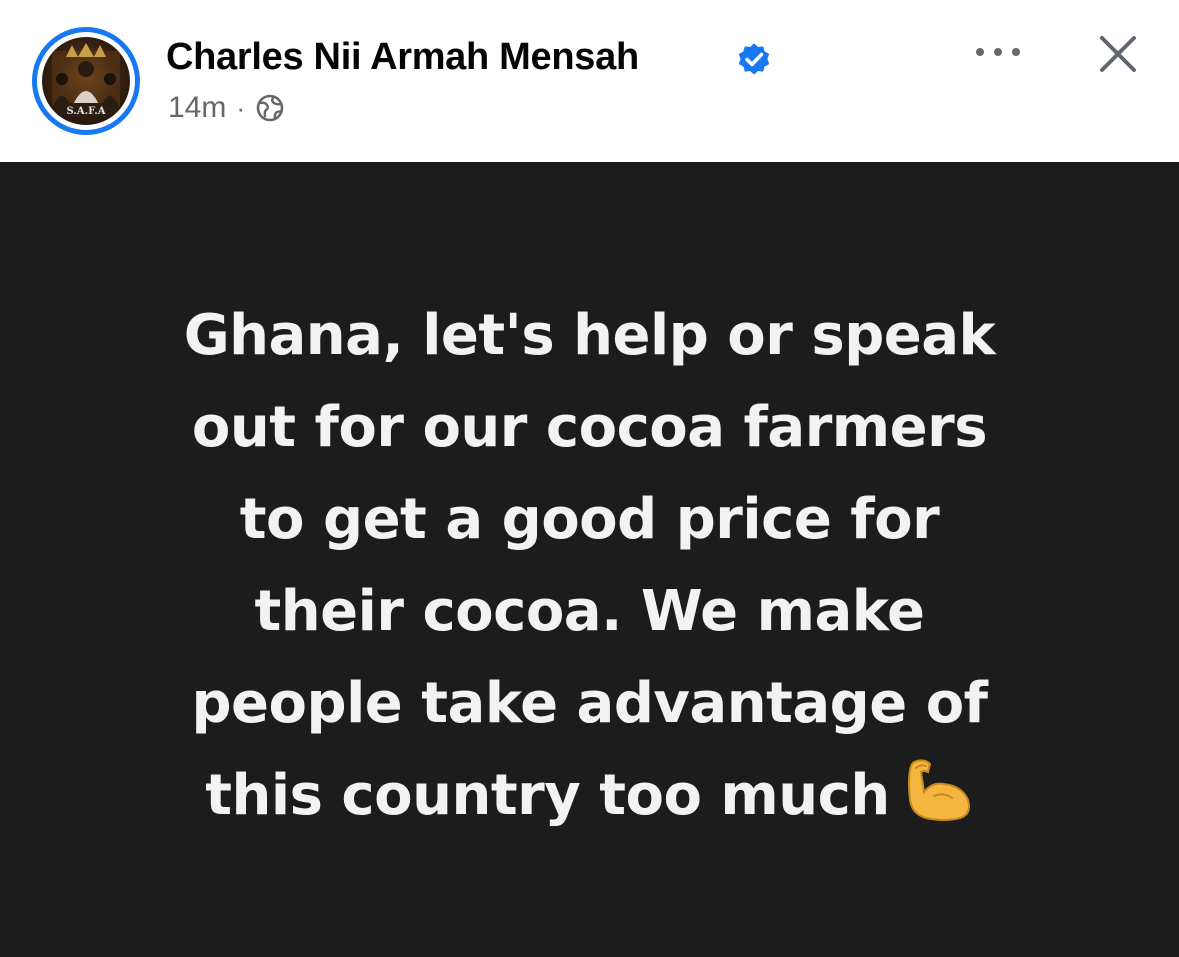 The width and height of the screenshot is (1179, 957). Describe the element at coordinates (589, 427) in the screenshot. I see `post-text-line: out for our cocoa farmers` at that location.